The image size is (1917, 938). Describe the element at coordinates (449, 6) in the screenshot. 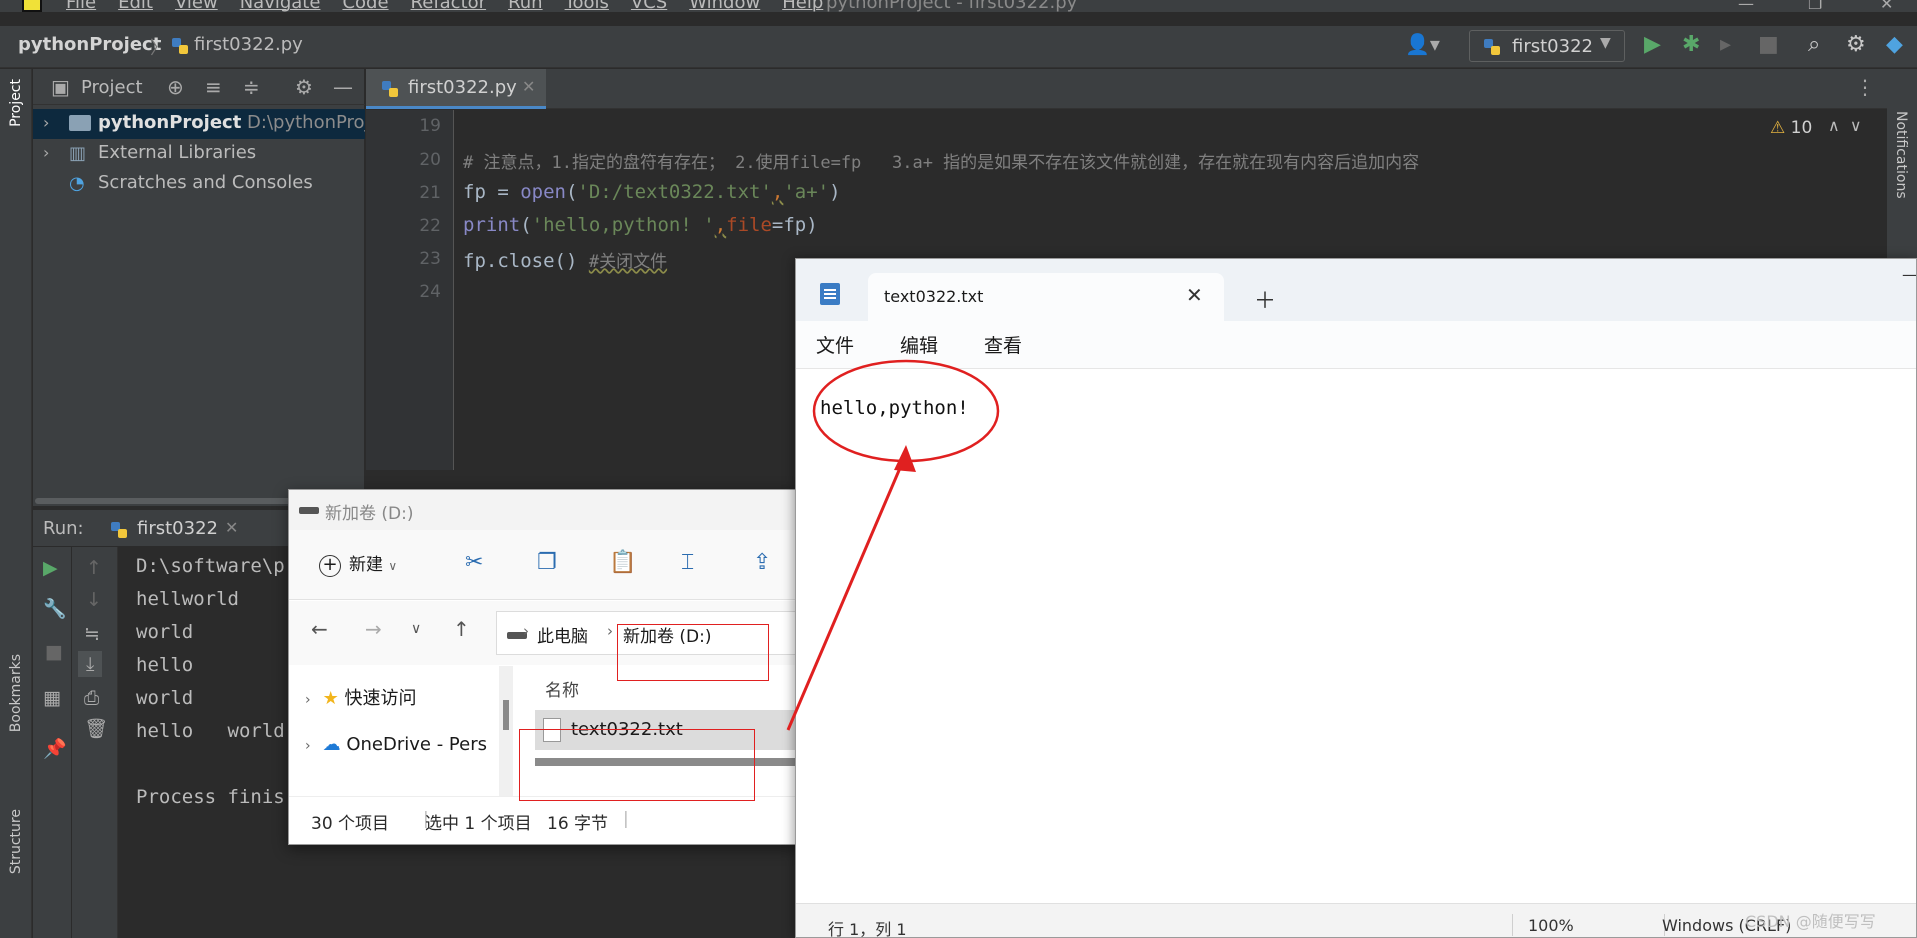

I see `menu-refactor: Refactor` at that location.